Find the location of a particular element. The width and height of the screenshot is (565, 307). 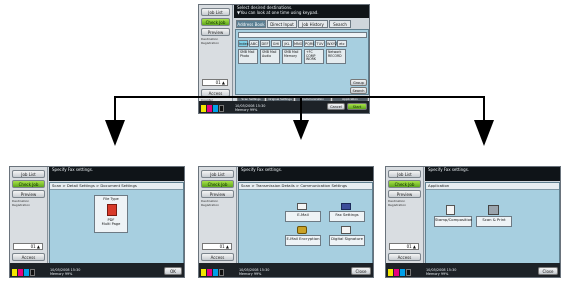

address-entry: Network RECORD is located at coordinates (336, 56).